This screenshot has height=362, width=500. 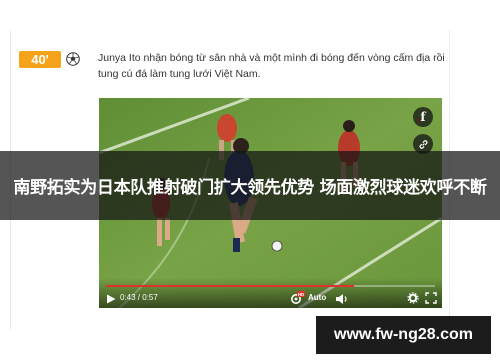 What do you see at coordinates (301, 294) in the screenshot?
I see `svg-text: HD` at bounding box center [301, 294].